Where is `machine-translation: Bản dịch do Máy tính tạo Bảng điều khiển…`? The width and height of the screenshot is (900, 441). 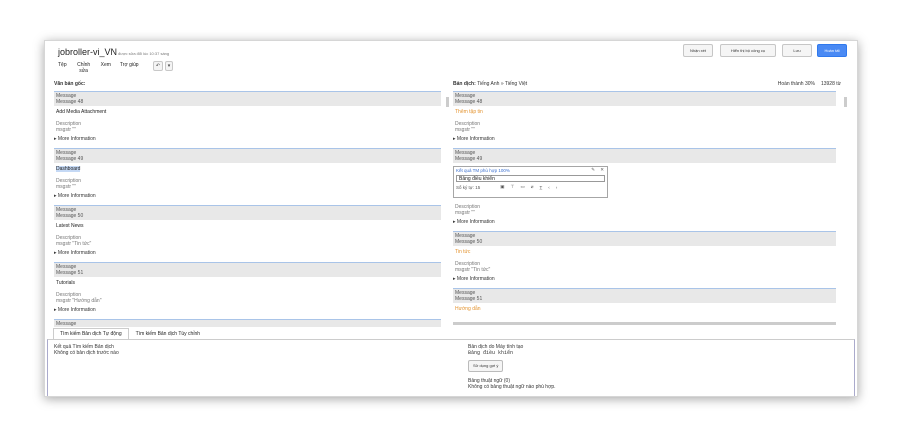 machine-translation: Bản dịch do Máy tính tạo Bảng điều khiển… is located at coordinates (512, 367).